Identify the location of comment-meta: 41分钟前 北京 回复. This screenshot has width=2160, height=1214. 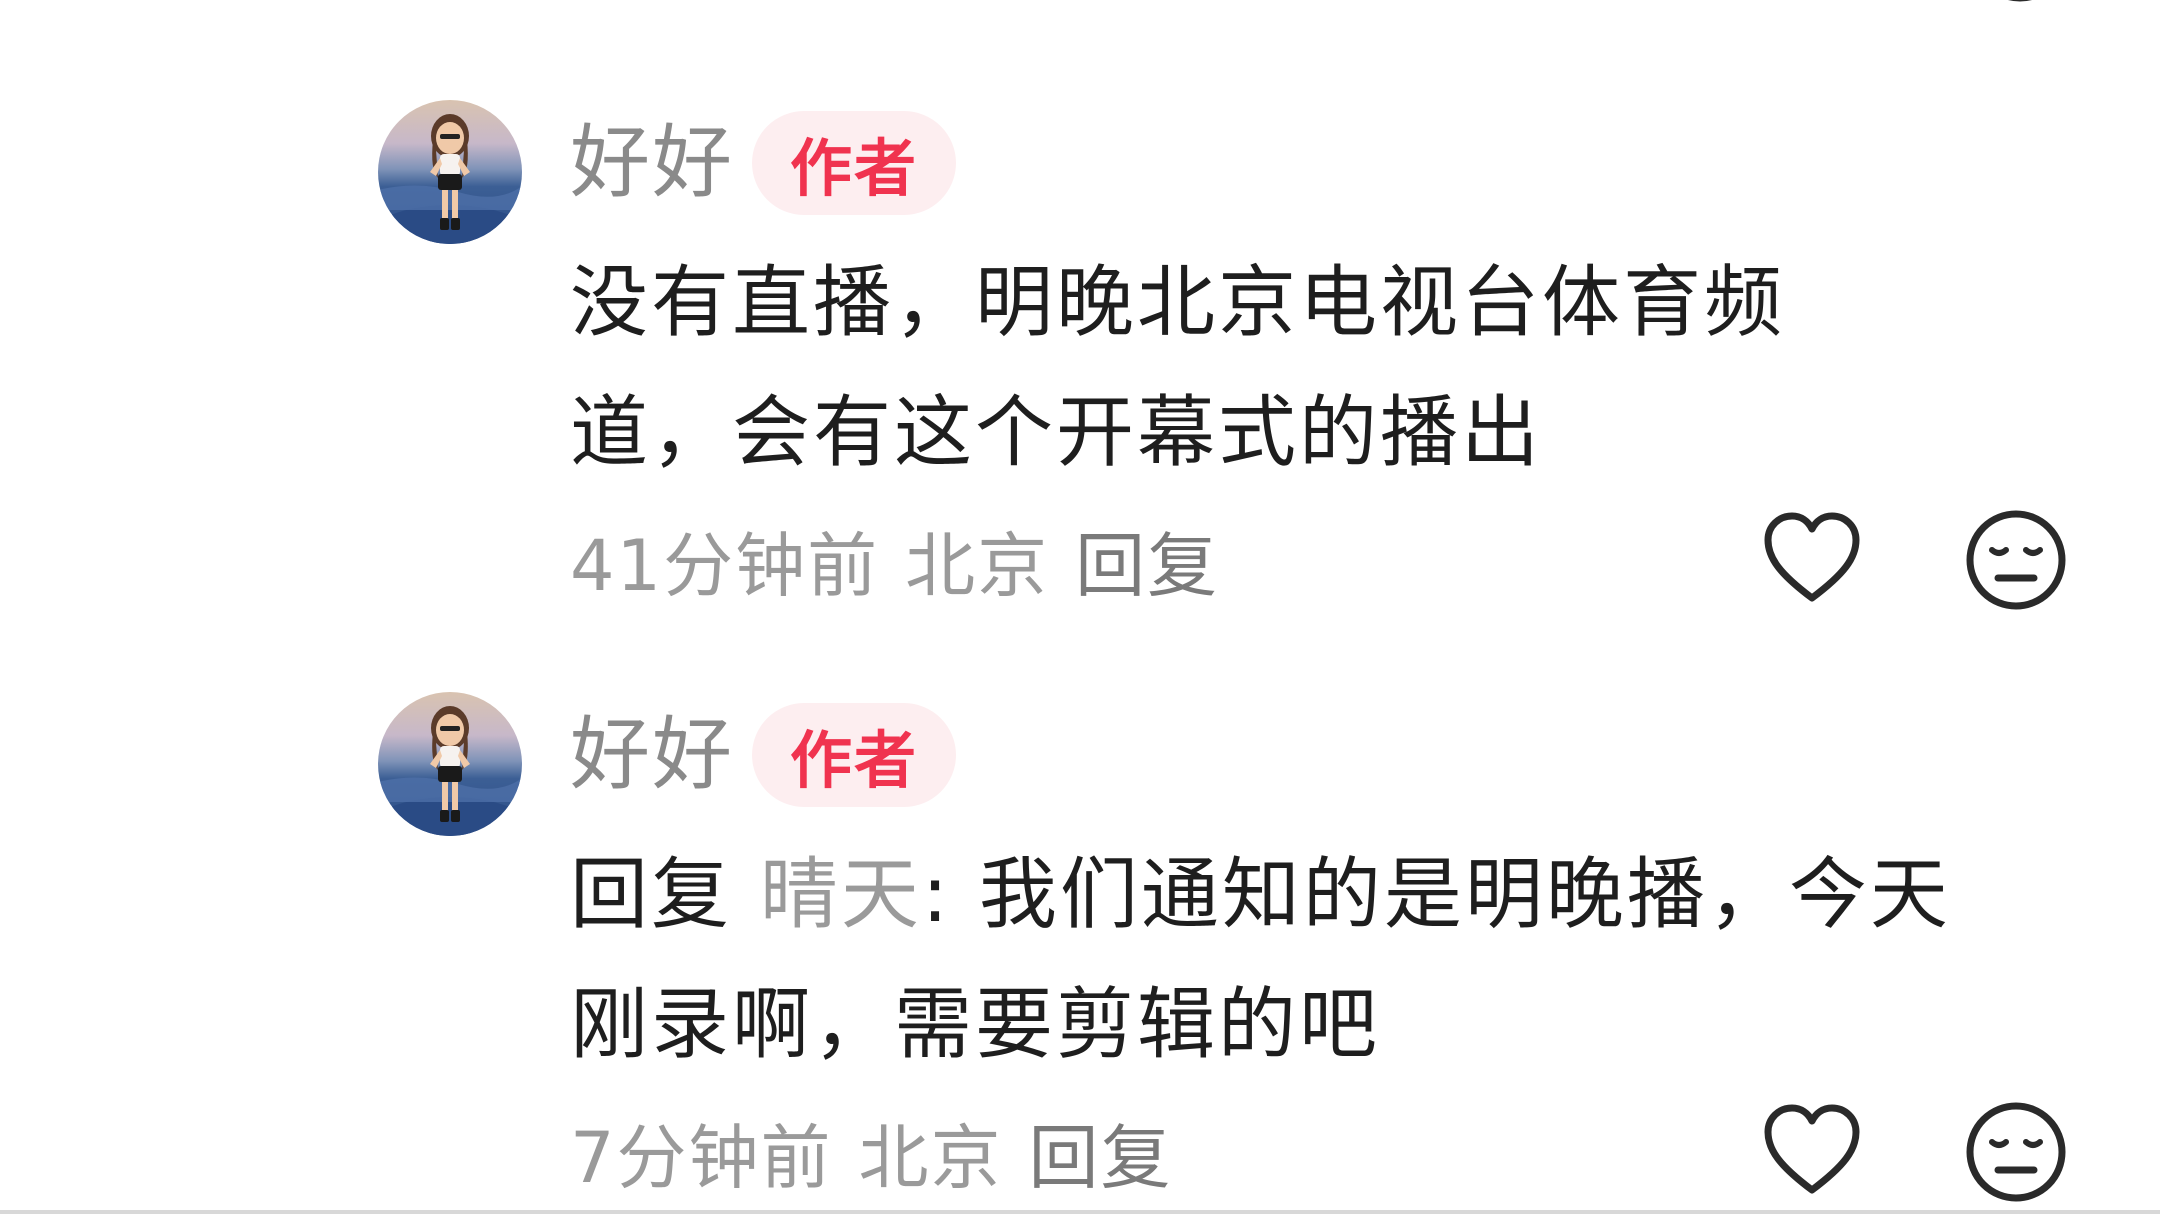
(907, 560).